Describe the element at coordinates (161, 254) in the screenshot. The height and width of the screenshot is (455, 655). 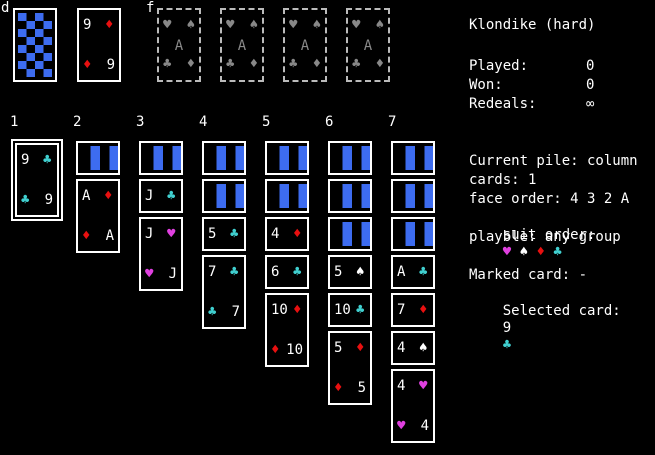
I see `tableau-card: J ♥ ♥ J` at that location.